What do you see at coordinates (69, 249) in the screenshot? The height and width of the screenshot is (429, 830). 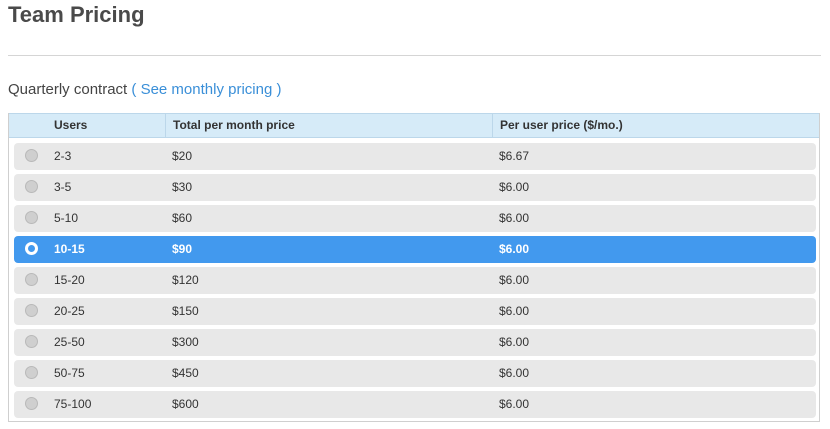 I see `users-cell: 10-15` at bounding box center [69, 249].